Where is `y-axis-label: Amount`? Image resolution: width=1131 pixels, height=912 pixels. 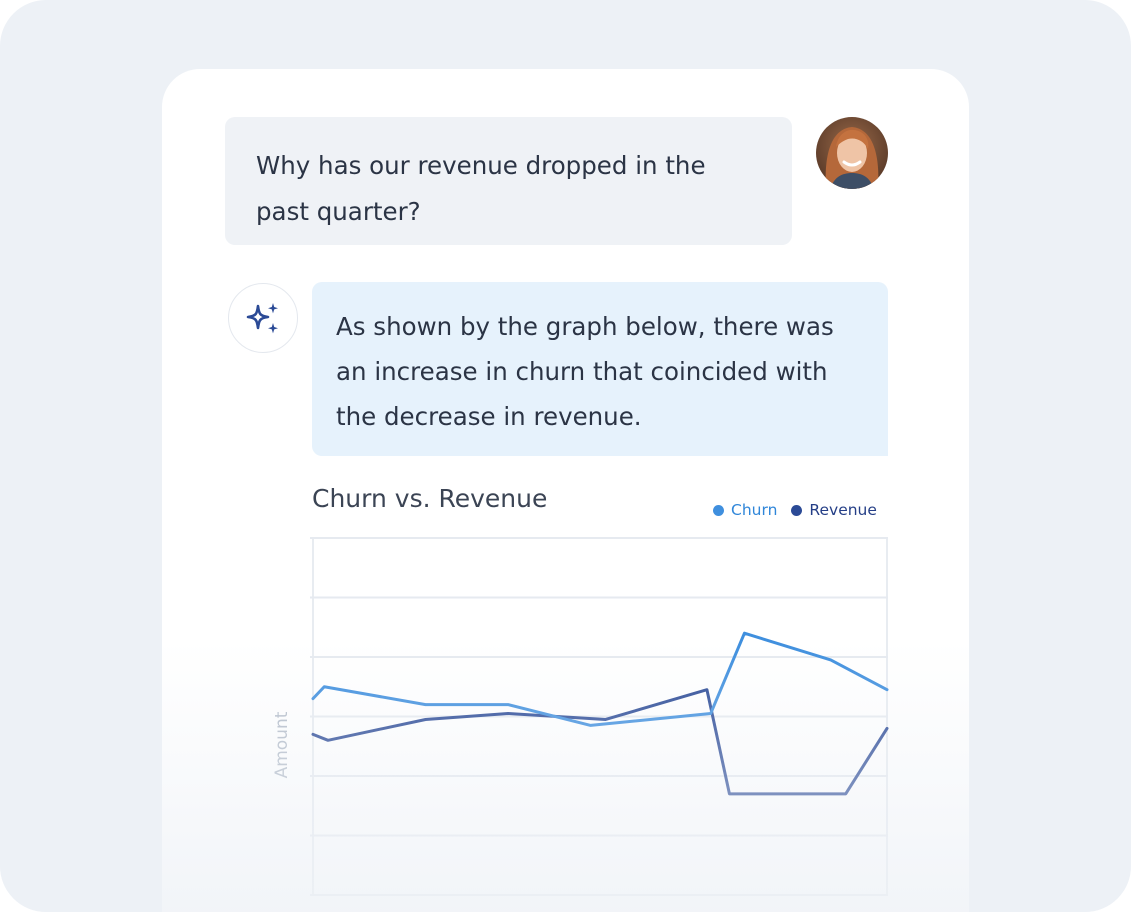 y-axis-label: Amount is located at coordinates (282, 745).